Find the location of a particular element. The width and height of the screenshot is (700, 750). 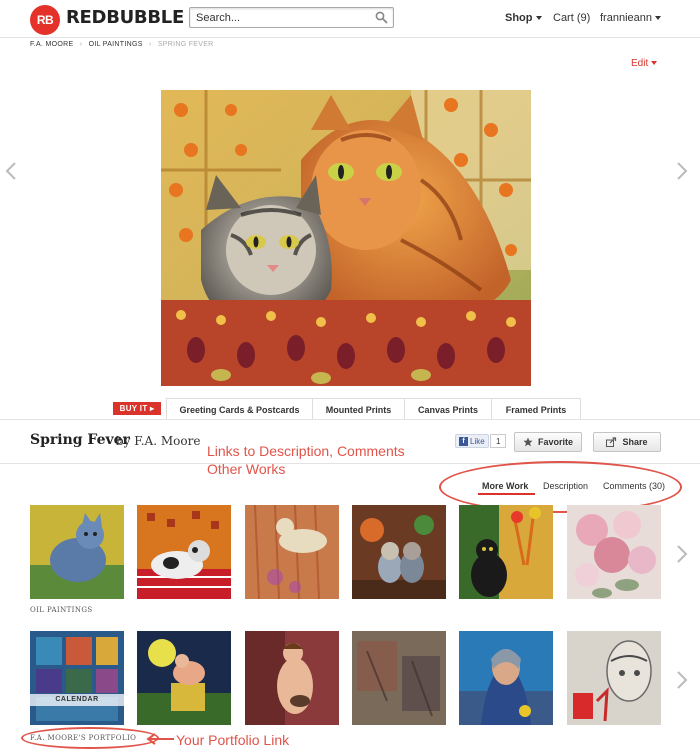

share-label: Share is located at coordinates (635, 442).